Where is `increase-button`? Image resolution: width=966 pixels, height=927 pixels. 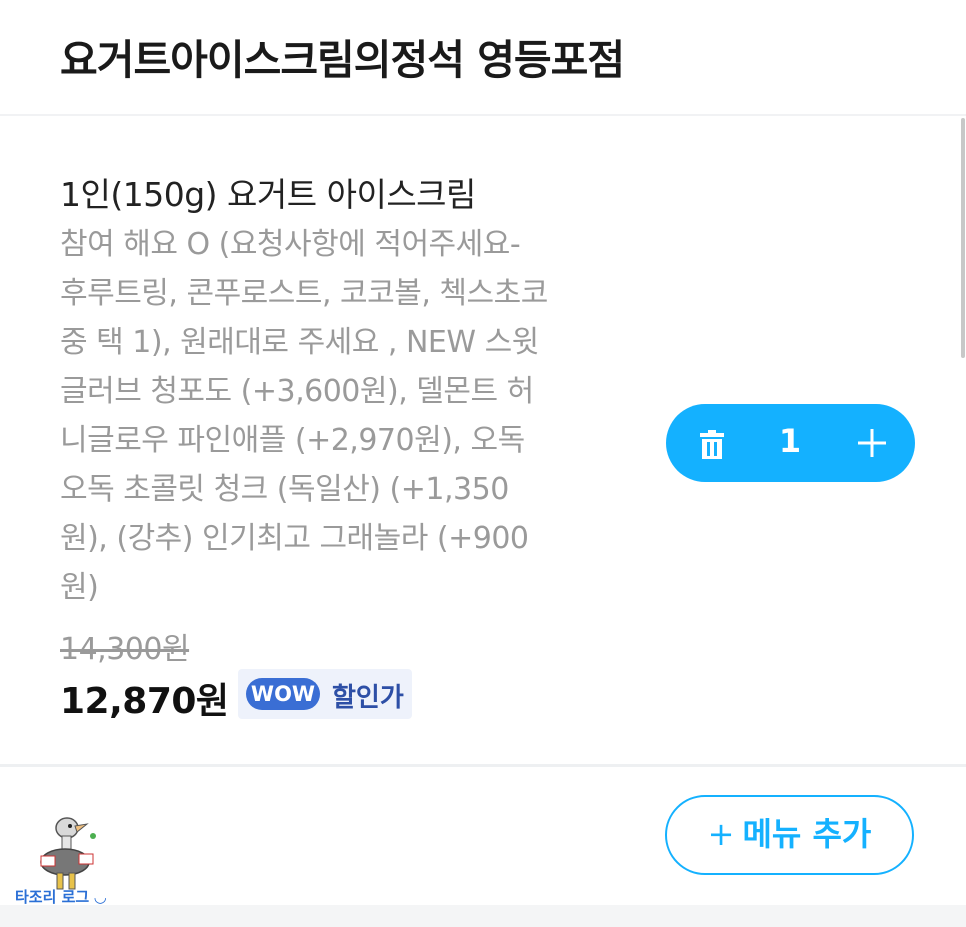 increase-button is located at coordinates (872, 443).